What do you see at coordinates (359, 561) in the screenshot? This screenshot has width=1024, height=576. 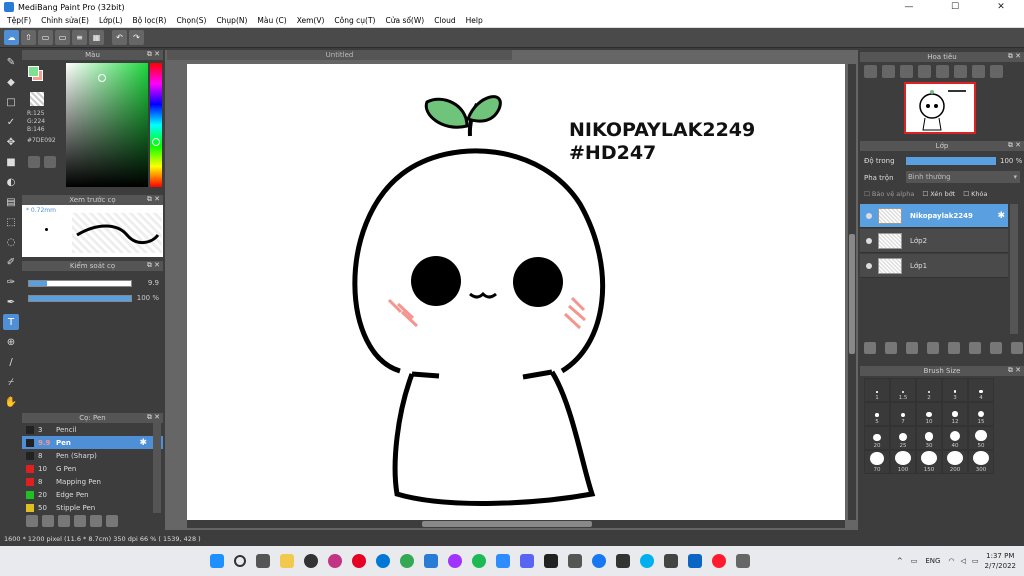 I see `pinterest-icon` at bounding box center [359, 561].